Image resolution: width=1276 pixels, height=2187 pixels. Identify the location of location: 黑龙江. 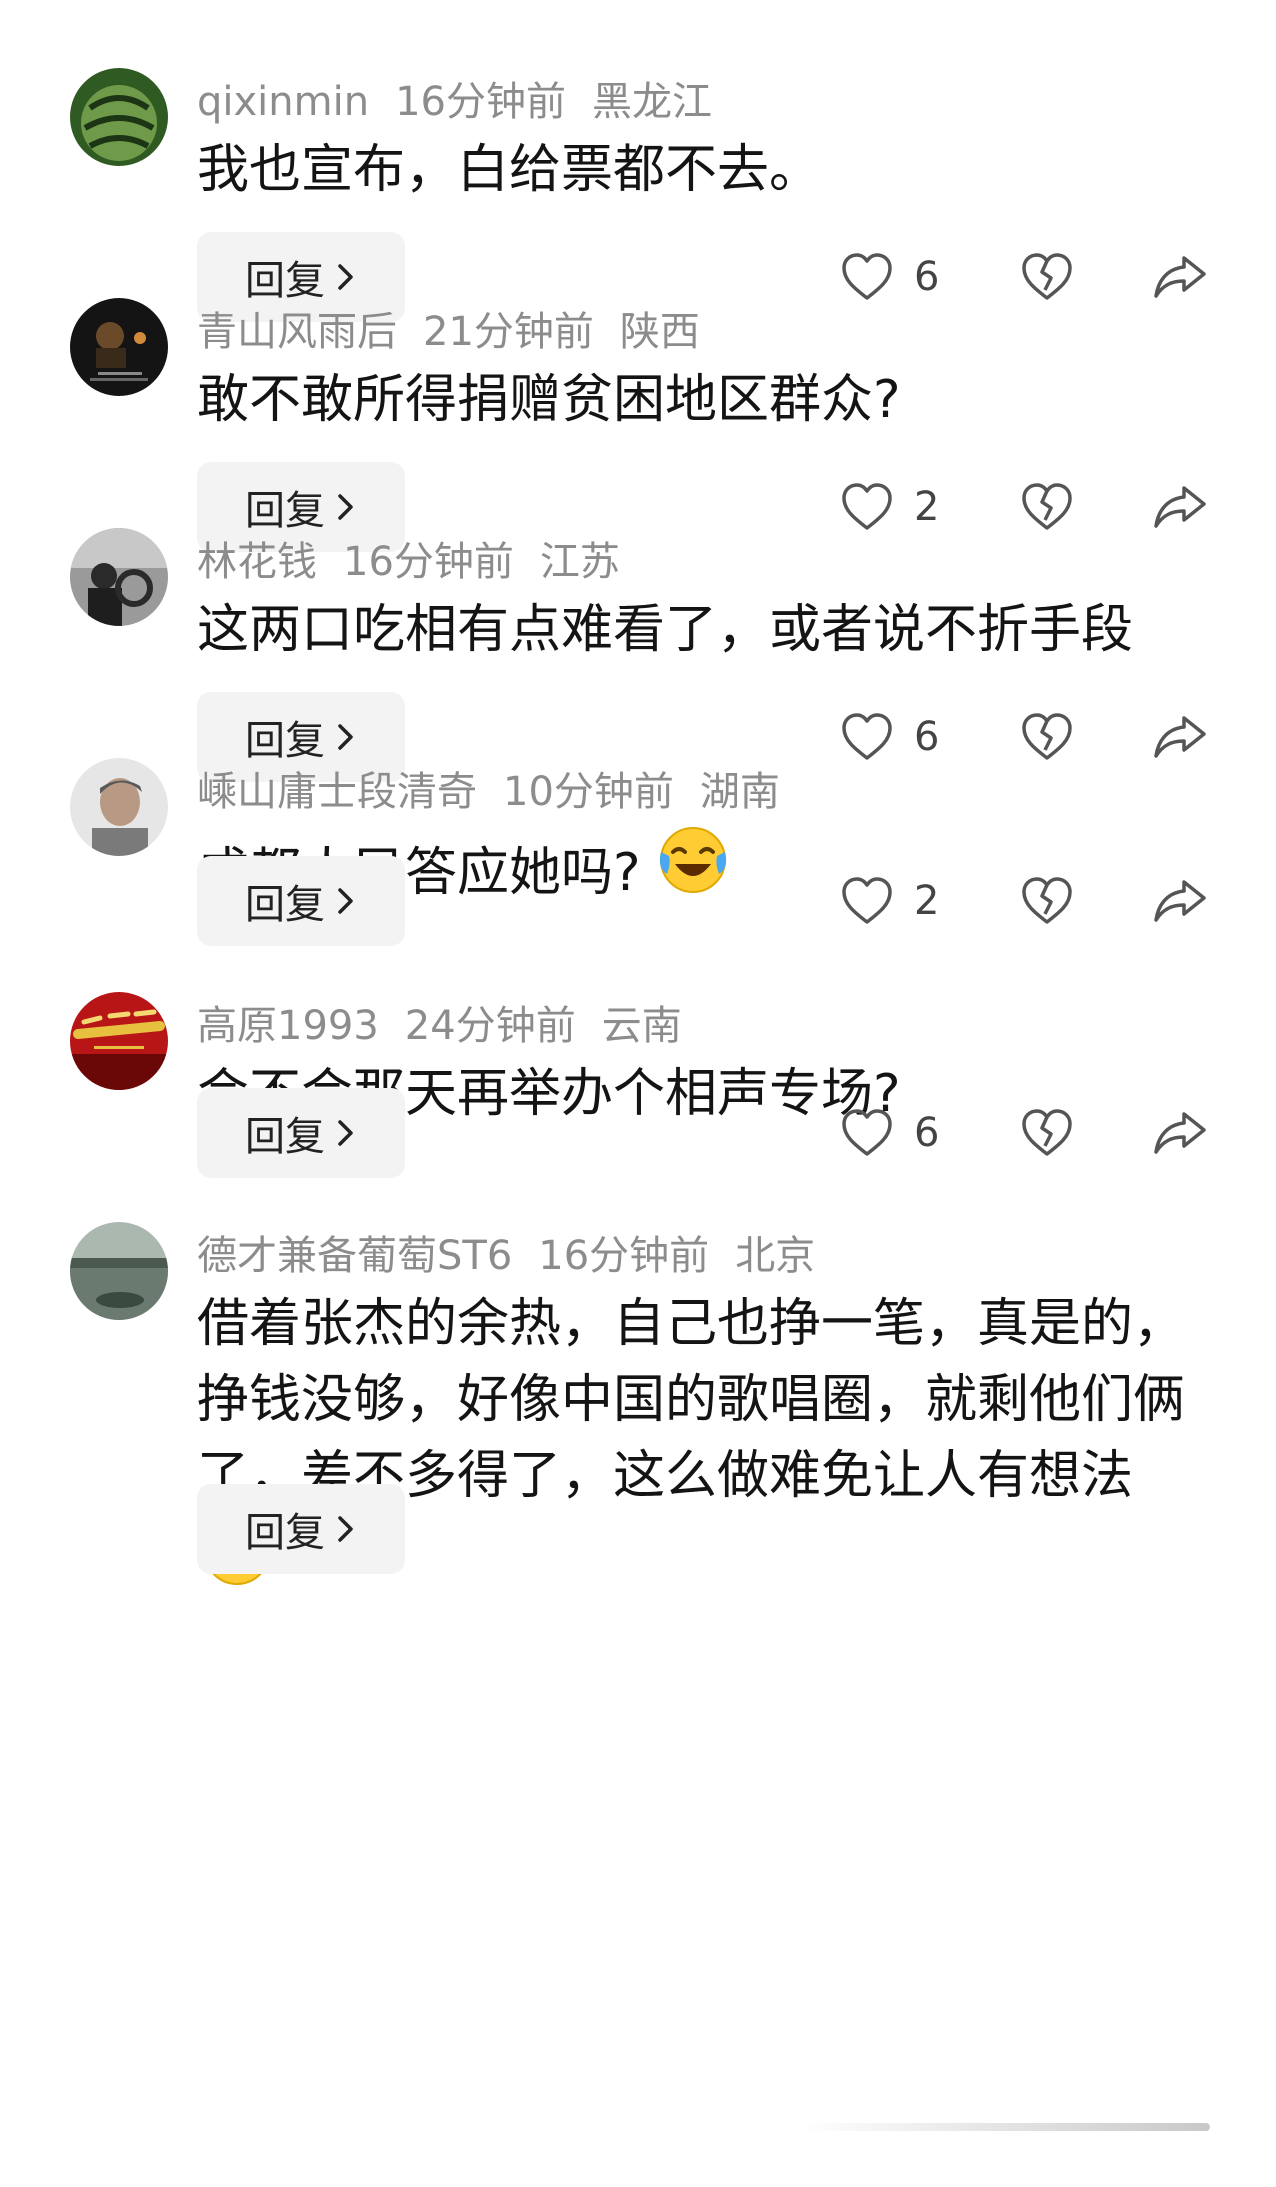
(651, 102).